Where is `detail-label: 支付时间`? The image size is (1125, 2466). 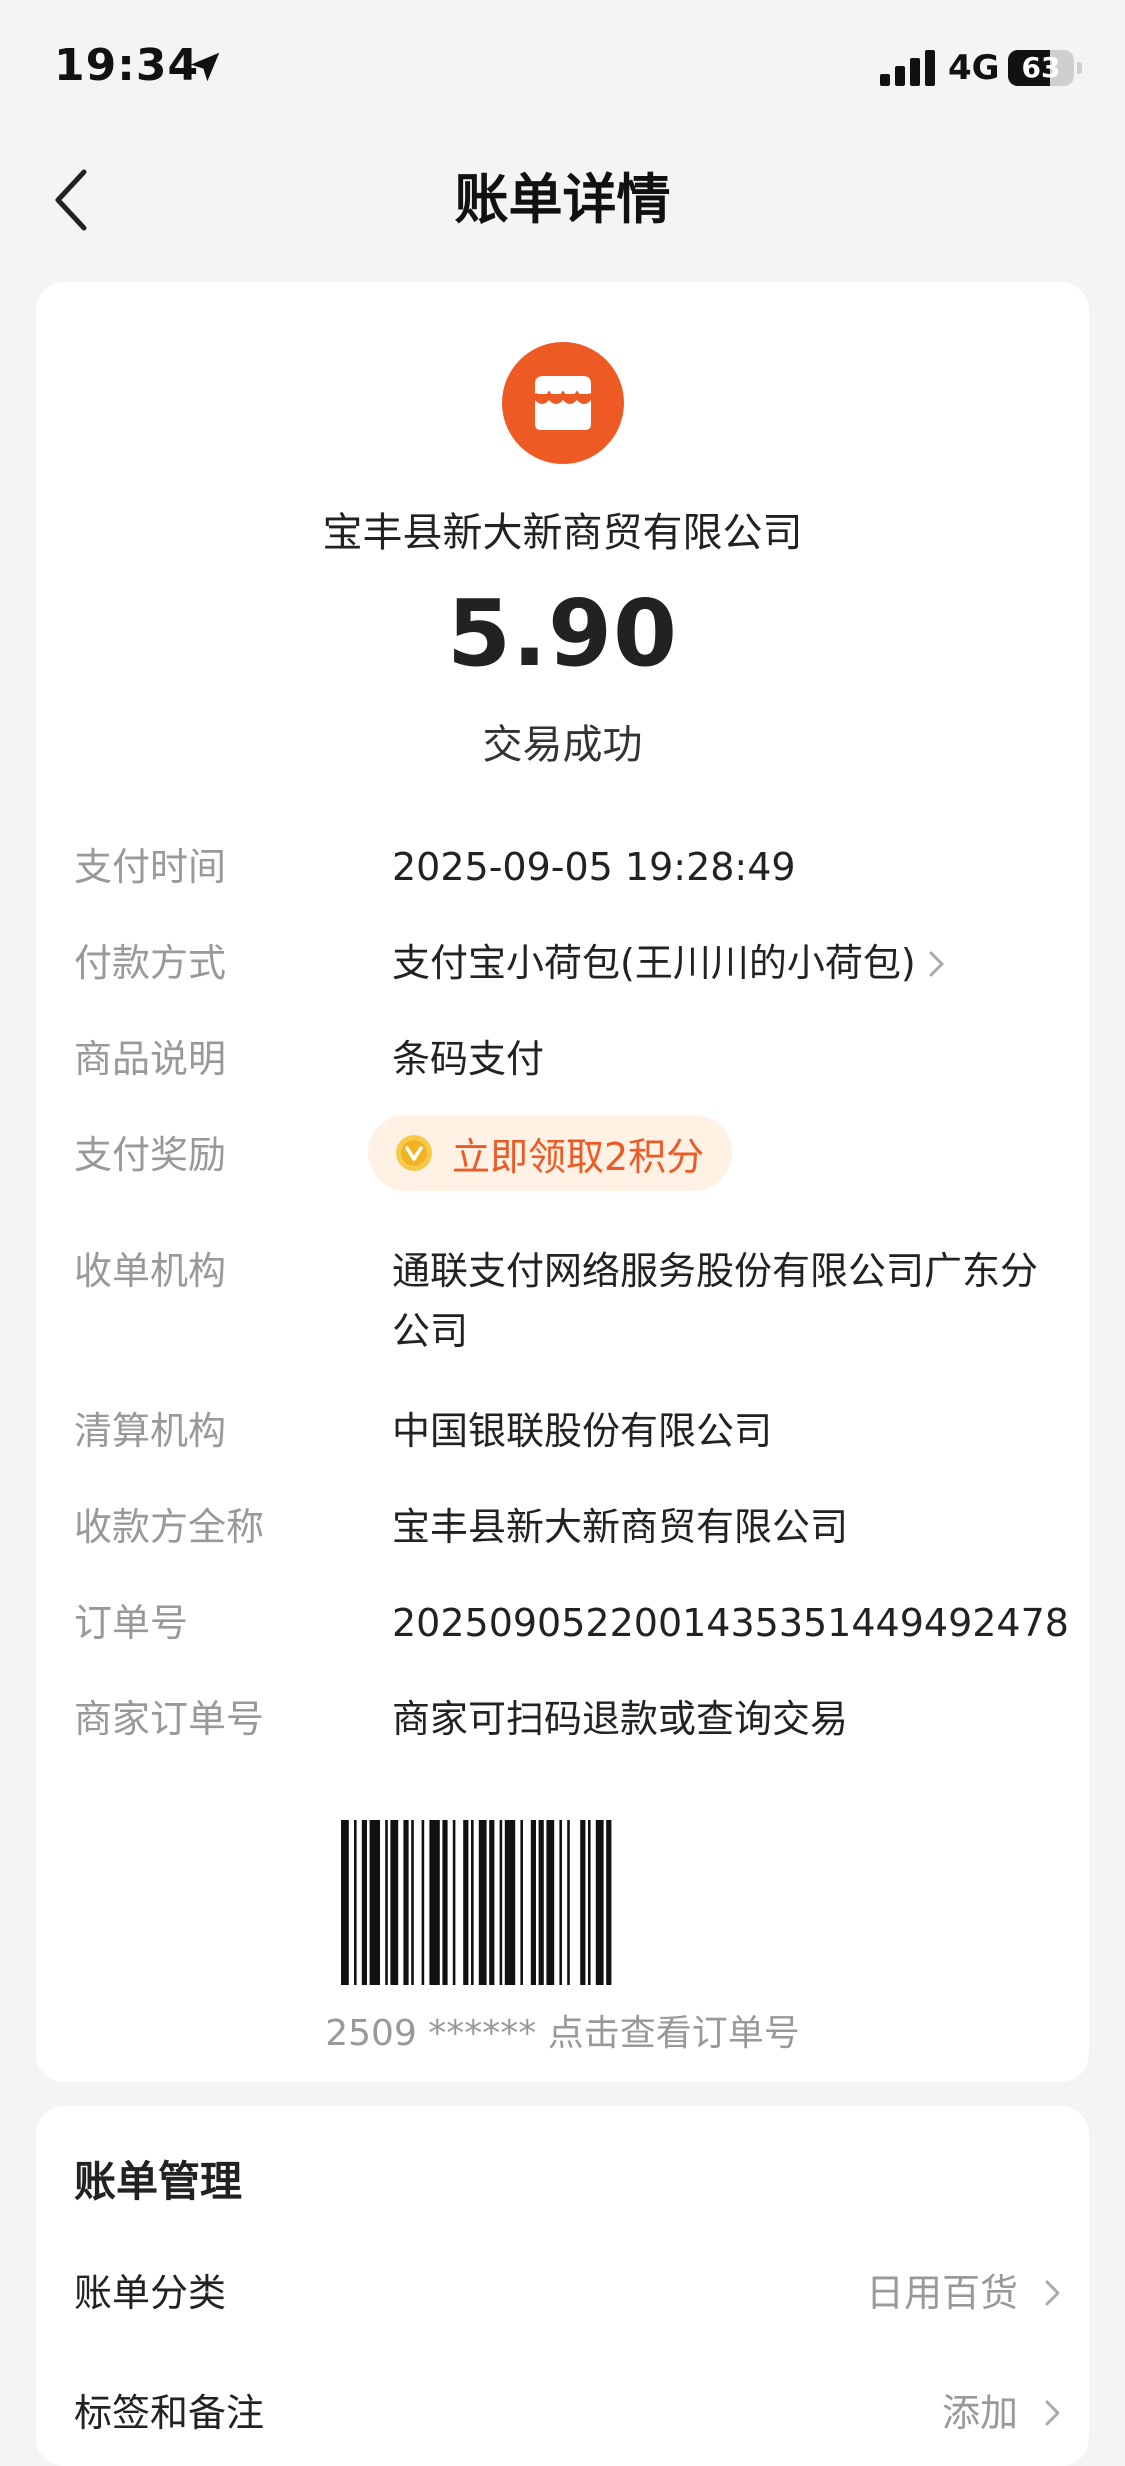 detail-label: 支付时间 is located at coordinates (150, 867).